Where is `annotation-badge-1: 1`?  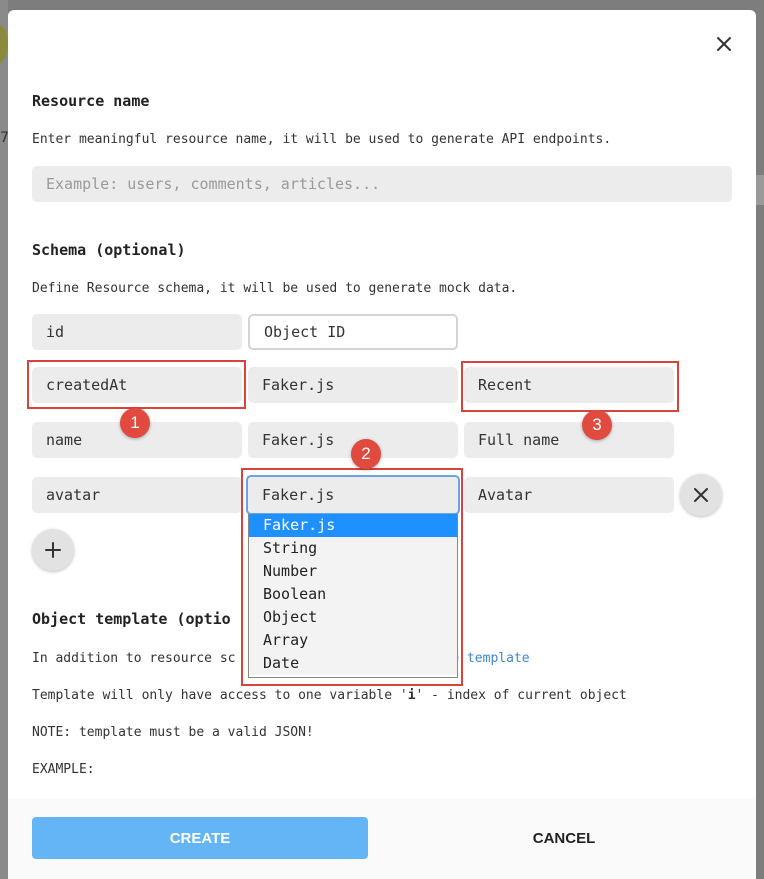 annotation-badge-1: 1 is located at coordinates (135, 423).